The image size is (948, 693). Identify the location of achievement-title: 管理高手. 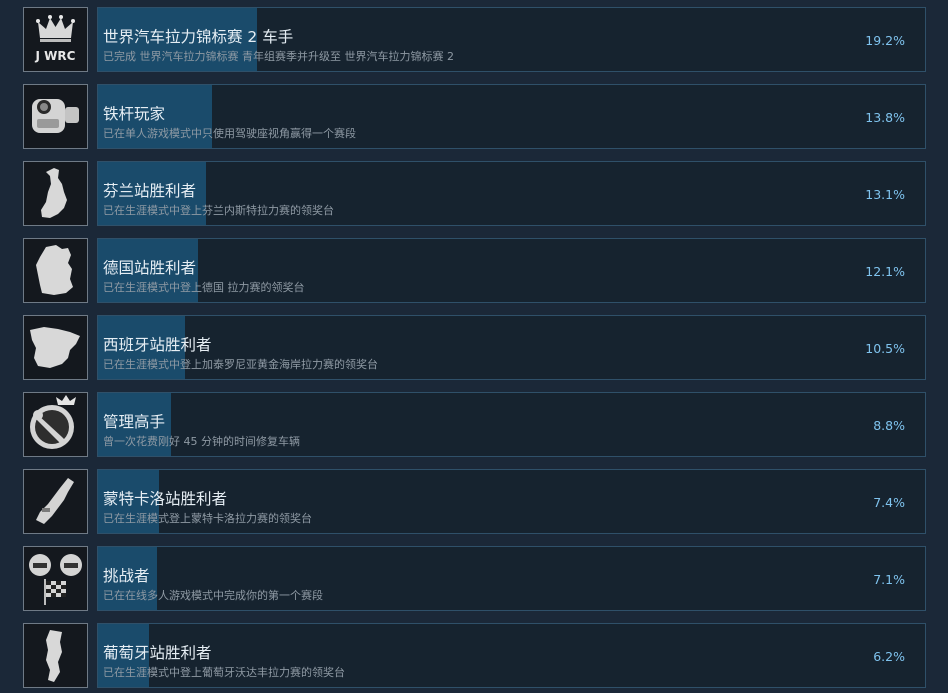
(134, 422).